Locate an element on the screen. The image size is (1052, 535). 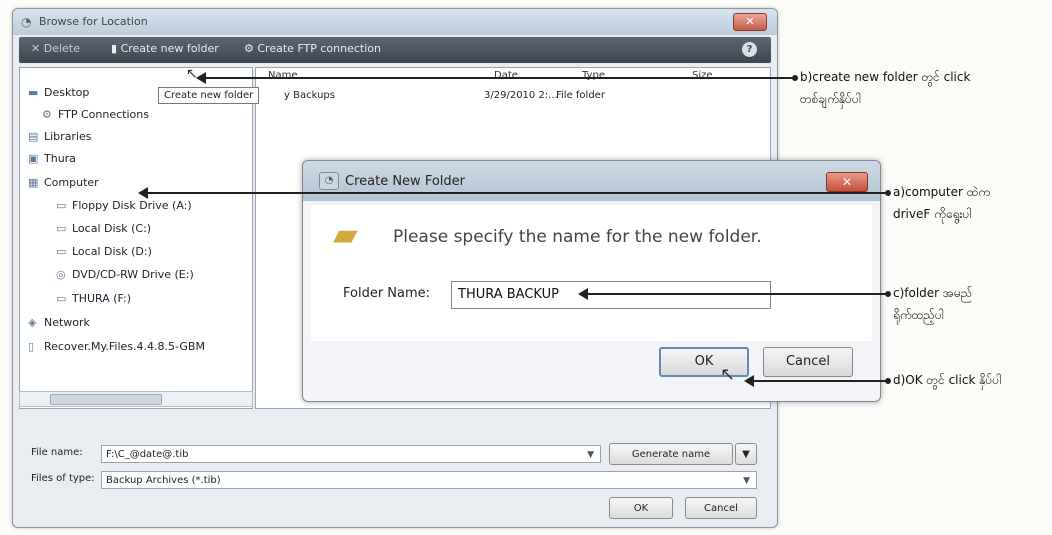
libraries-icon: ▤ is located at coordinates (33, 136).